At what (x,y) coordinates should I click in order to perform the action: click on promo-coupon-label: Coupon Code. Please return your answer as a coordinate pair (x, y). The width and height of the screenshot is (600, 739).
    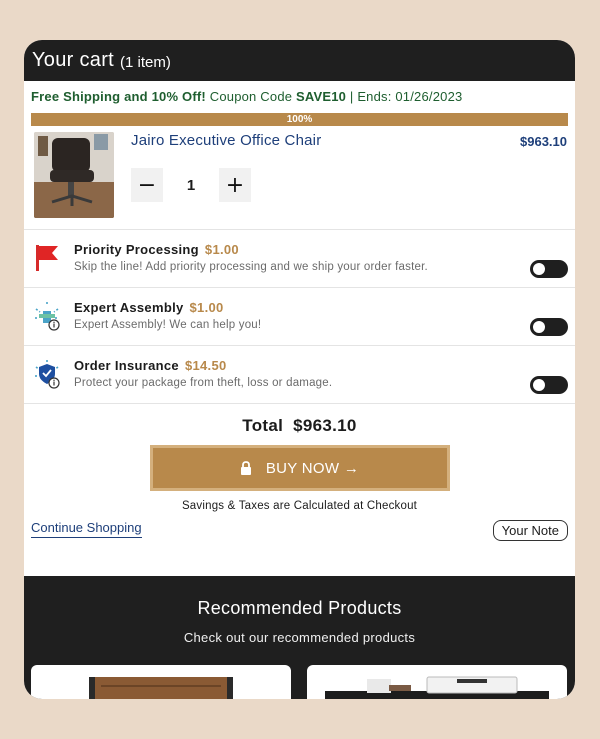
    Looking at the image, I should click on (251, 96).